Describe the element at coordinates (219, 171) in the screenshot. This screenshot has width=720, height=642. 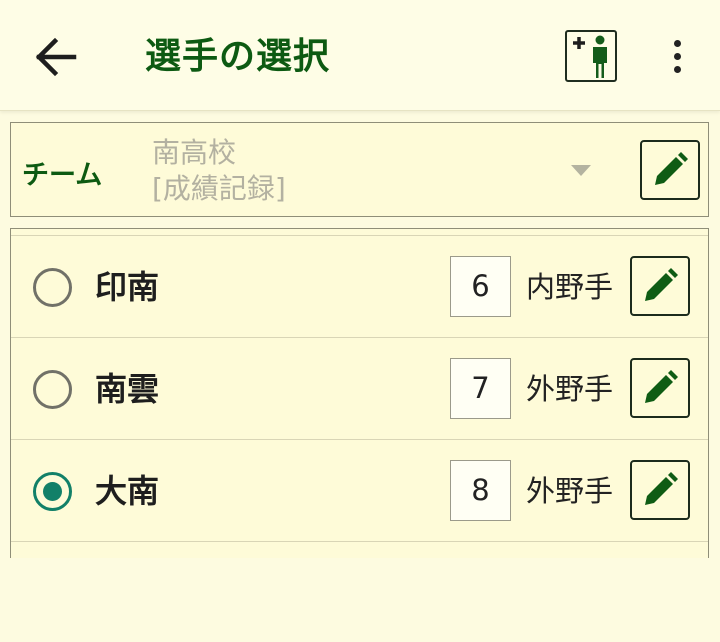
I see `team-dropdown-value: 南高校 [成績記録]` at that location.